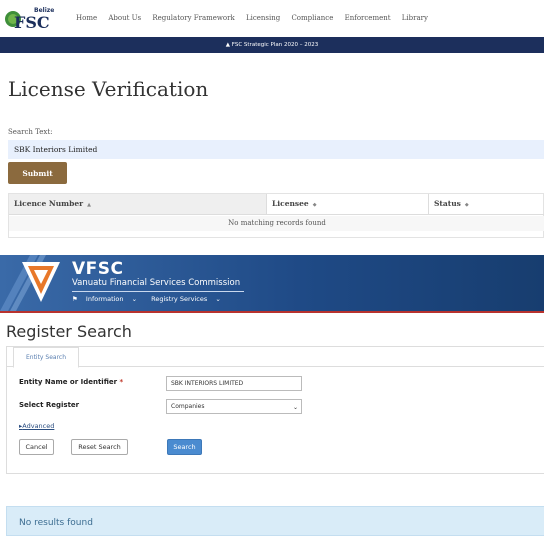 The image size is (544, 536). What do you see at coordinates (71, 382) in the screenshot?
I see `entity-name-label: Entity Name or Identifier *` at bounding box center [71, 382].